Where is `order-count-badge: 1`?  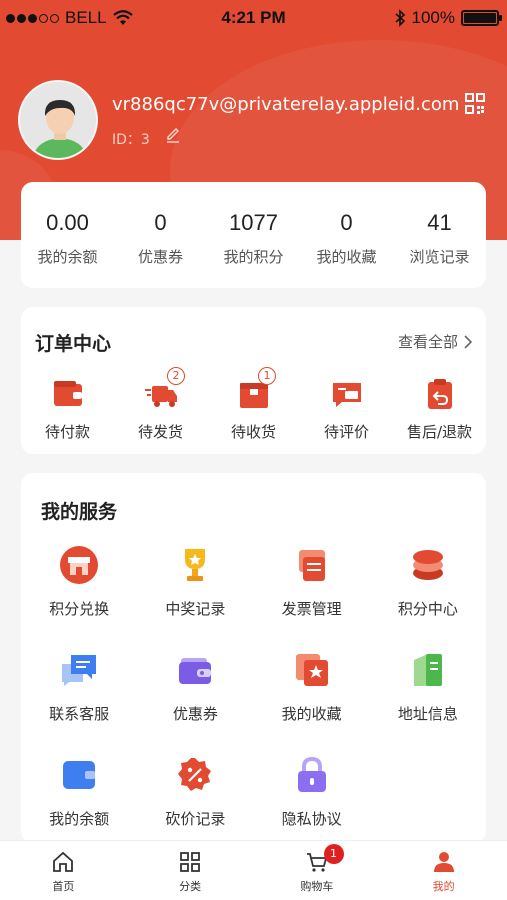 order-count-badge: 1 is located at coordinates (267, 376).